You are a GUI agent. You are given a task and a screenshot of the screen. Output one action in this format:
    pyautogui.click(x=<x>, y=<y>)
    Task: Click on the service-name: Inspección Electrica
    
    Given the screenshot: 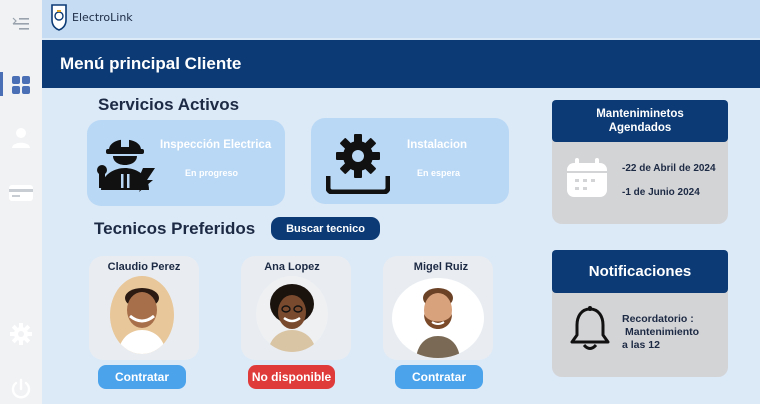 What is the action you would take?
    pyautogui.click(x=216, y=145)
    